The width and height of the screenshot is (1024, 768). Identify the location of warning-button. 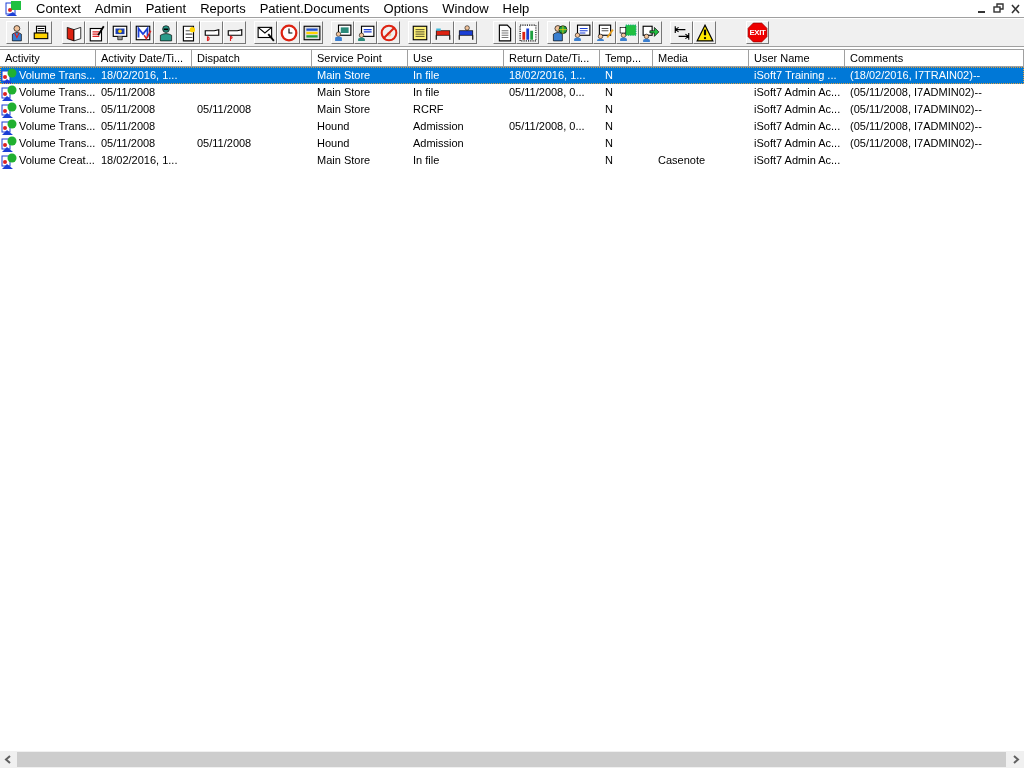
(704, 32).